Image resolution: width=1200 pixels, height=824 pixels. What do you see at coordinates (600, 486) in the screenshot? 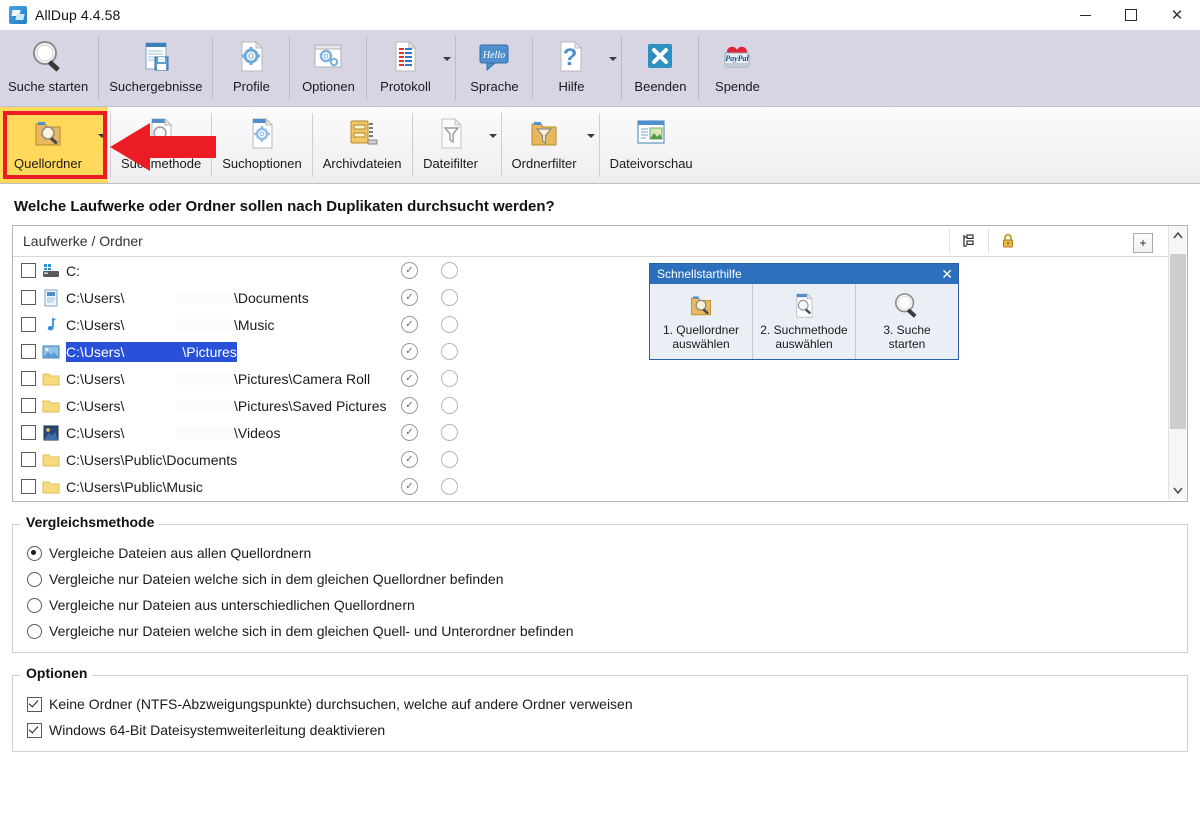
I see `table-row: C:\Users\Public\Music ✓` at bounding box center [600, 486].